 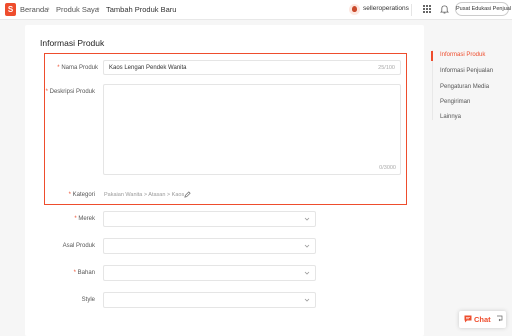 I want to click on chat-button: Chat, so click(x=482, y=319).